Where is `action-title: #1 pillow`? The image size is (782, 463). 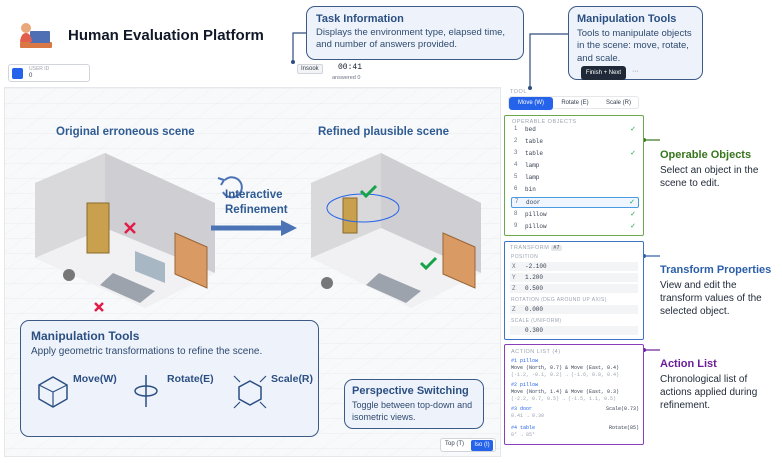 action-title: #1 pillow is located at coordinates (525, 361).